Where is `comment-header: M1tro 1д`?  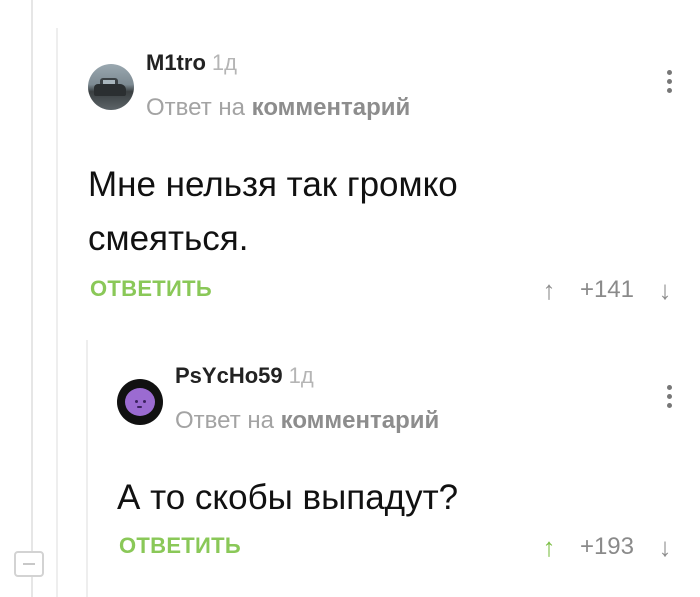
comment-header: M1tro 1д is located at coordinates (191, 63).